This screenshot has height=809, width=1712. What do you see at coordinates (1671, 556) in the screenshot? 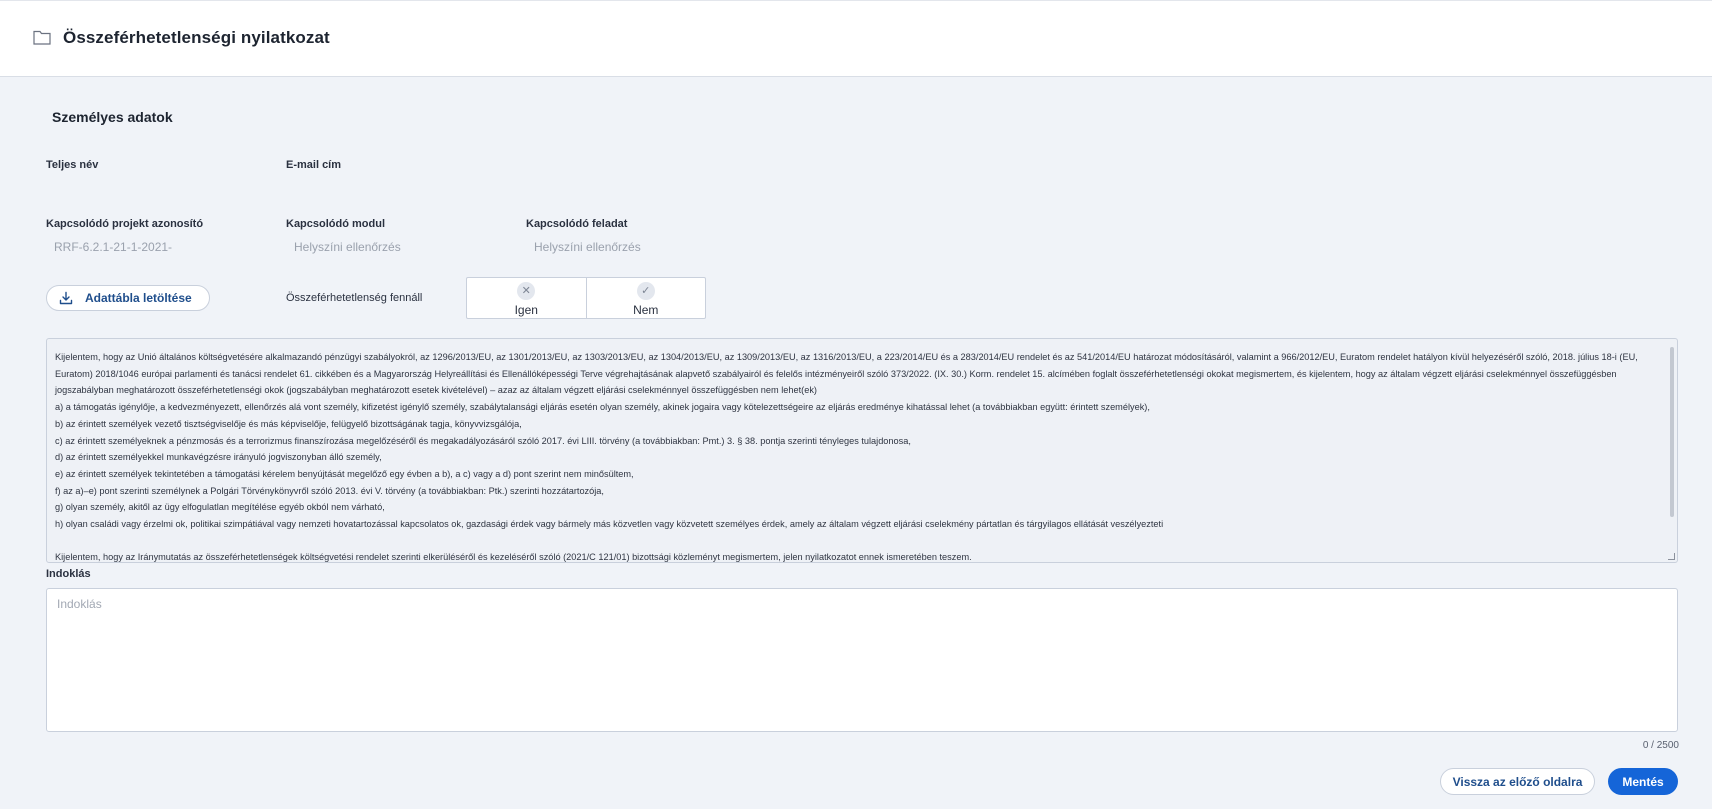
I see `resize-grip-icon` at bounding box center [1671, 556].